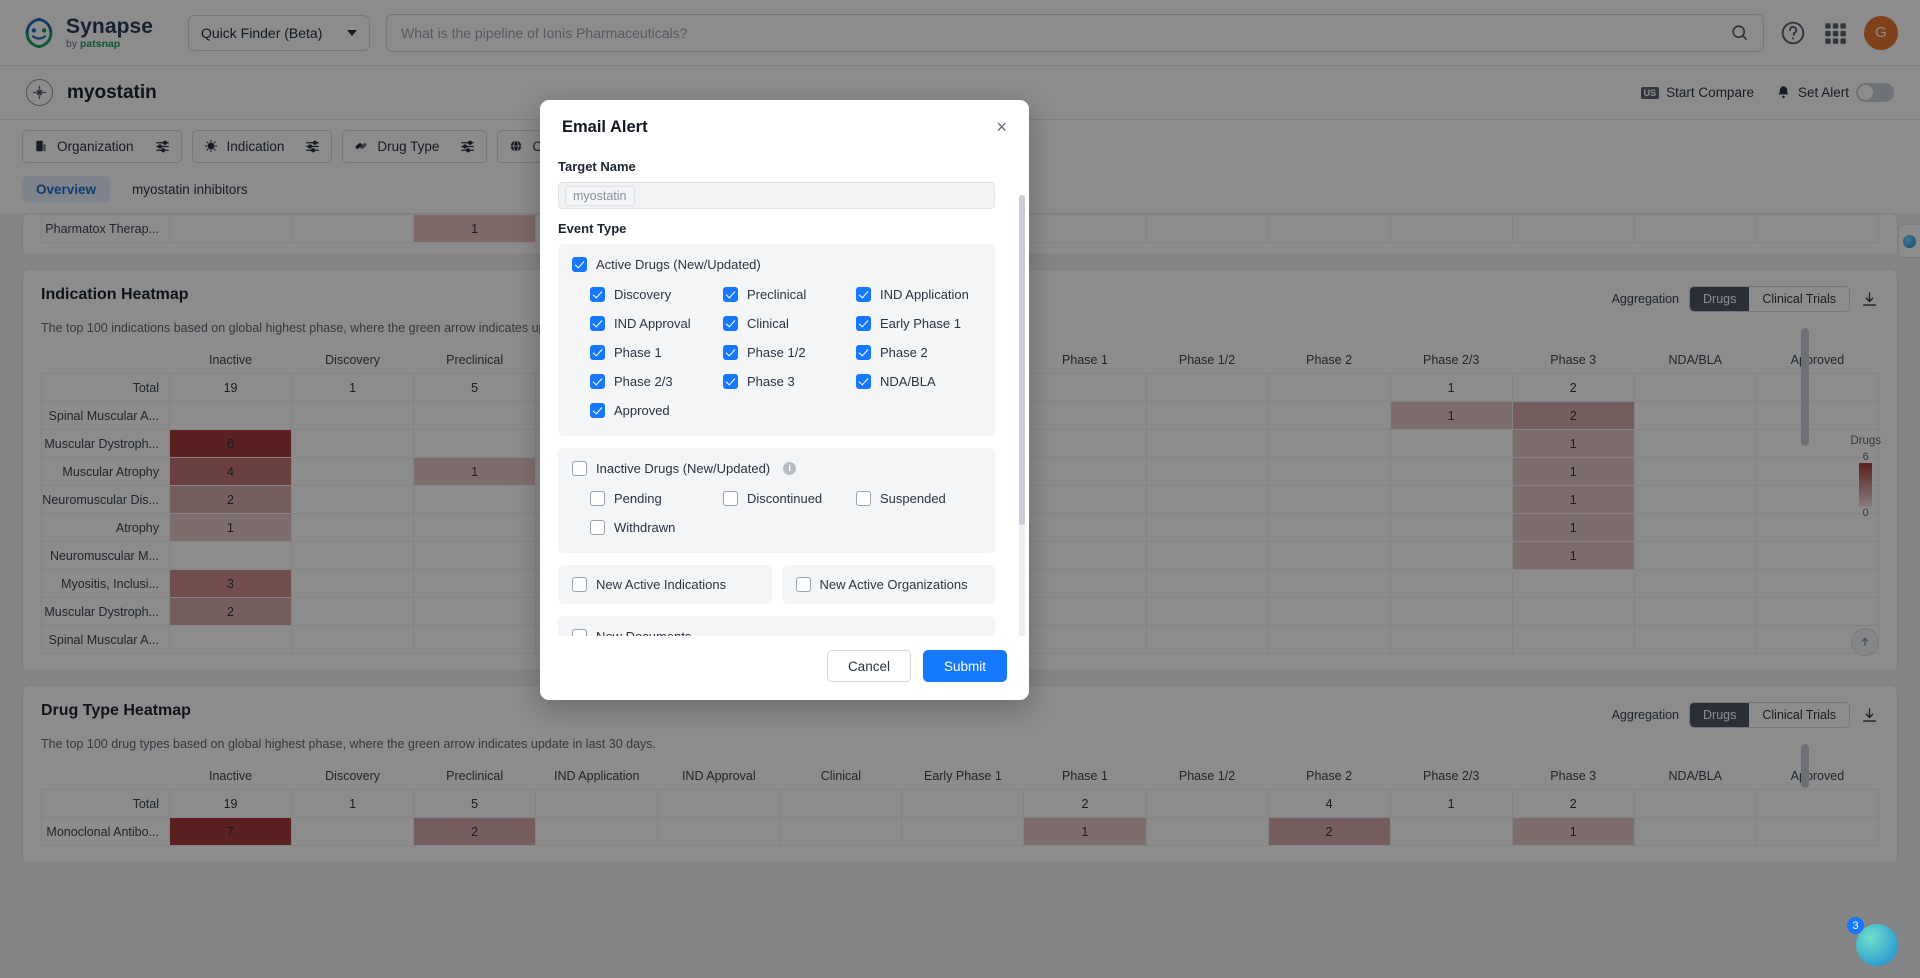 This screenshot has height=978, width=1920. Describe the element at coordinates (643, 381) in the screenshot. I see `checkbox-label: Phase 2/3` at that location.